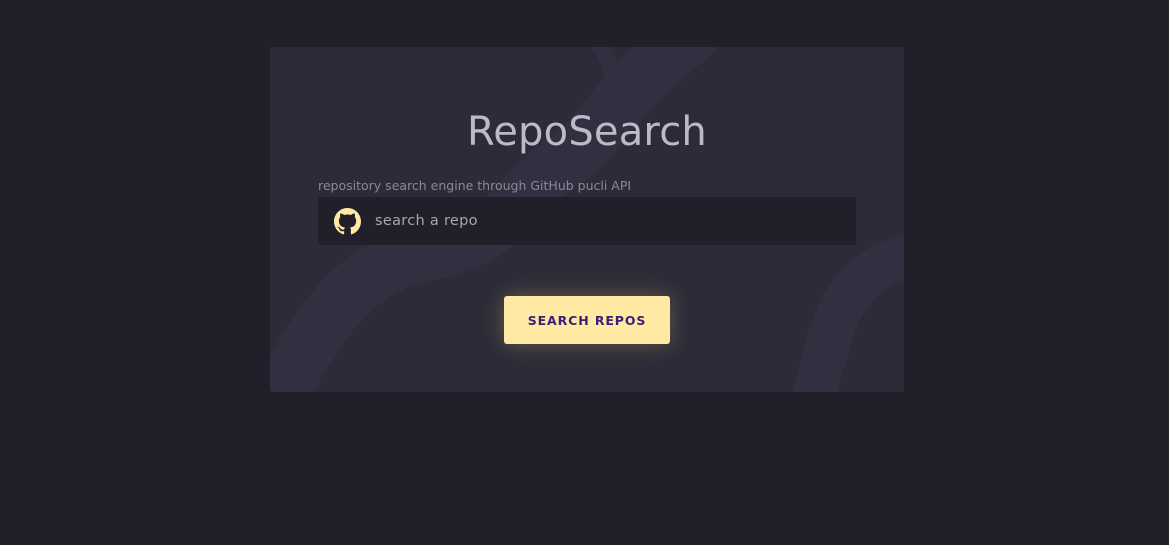  Describe the element at coordinates (587, 132) in the screenshot. I see `app-title: RepoSearch` at that location.